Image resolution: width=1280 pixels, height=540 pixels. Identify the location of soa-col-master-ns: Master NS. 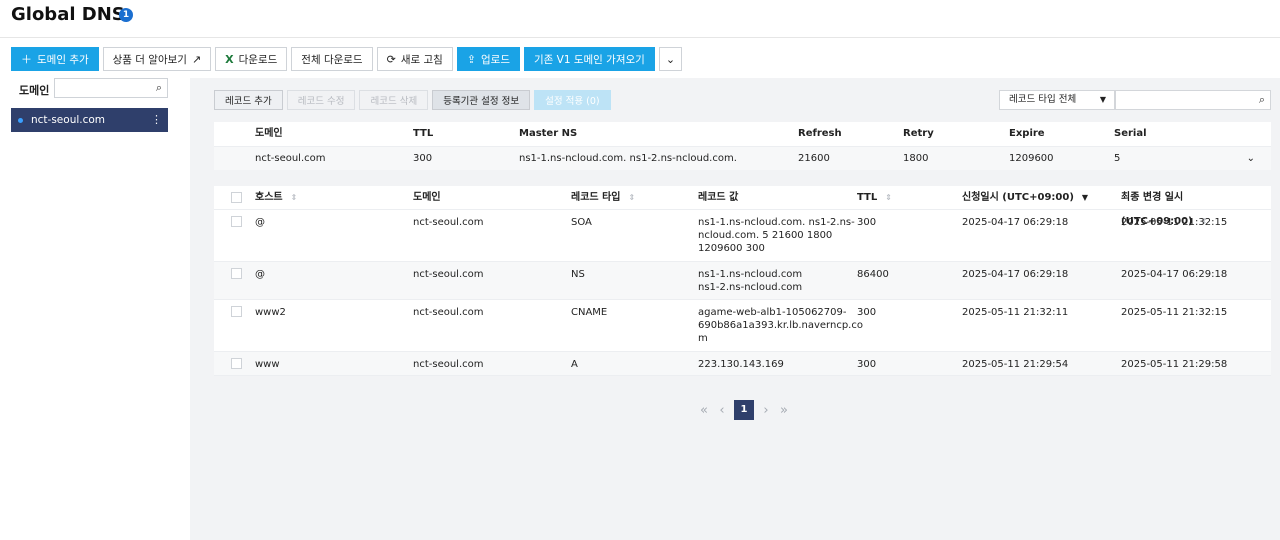
(548, 133).